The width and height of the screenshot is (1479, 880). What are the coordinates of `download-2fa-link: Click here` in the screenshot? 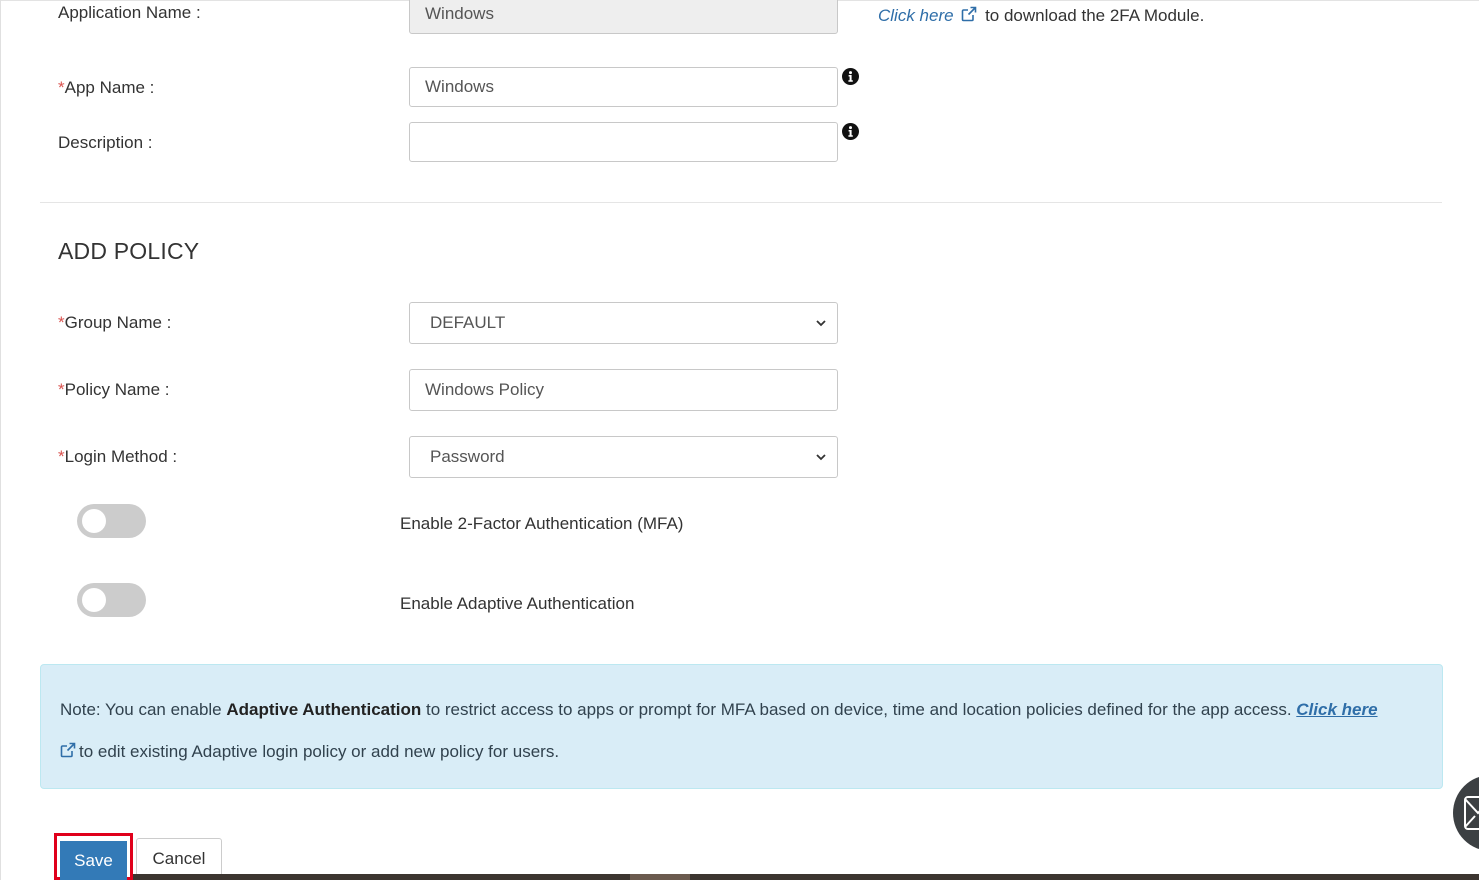 It's located at (916, 15).